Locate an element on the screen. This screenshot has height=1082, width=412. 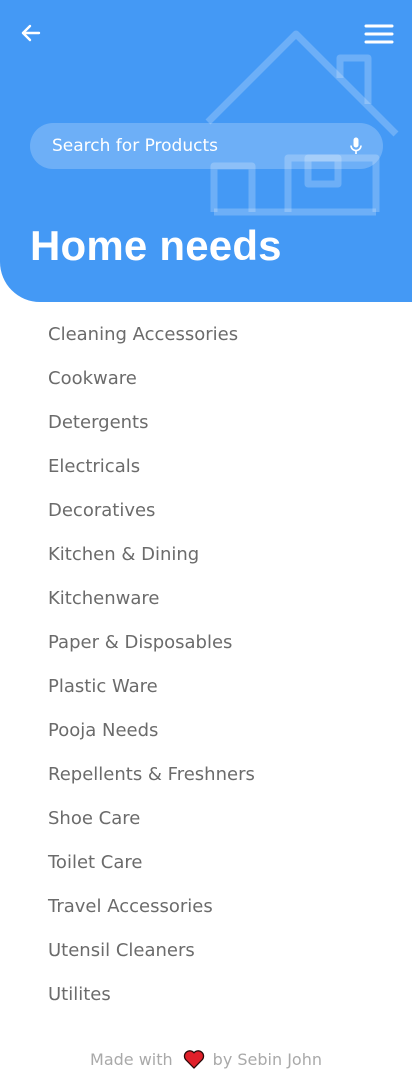
category-item: Shoe Care is located at coordinates (206, 819).